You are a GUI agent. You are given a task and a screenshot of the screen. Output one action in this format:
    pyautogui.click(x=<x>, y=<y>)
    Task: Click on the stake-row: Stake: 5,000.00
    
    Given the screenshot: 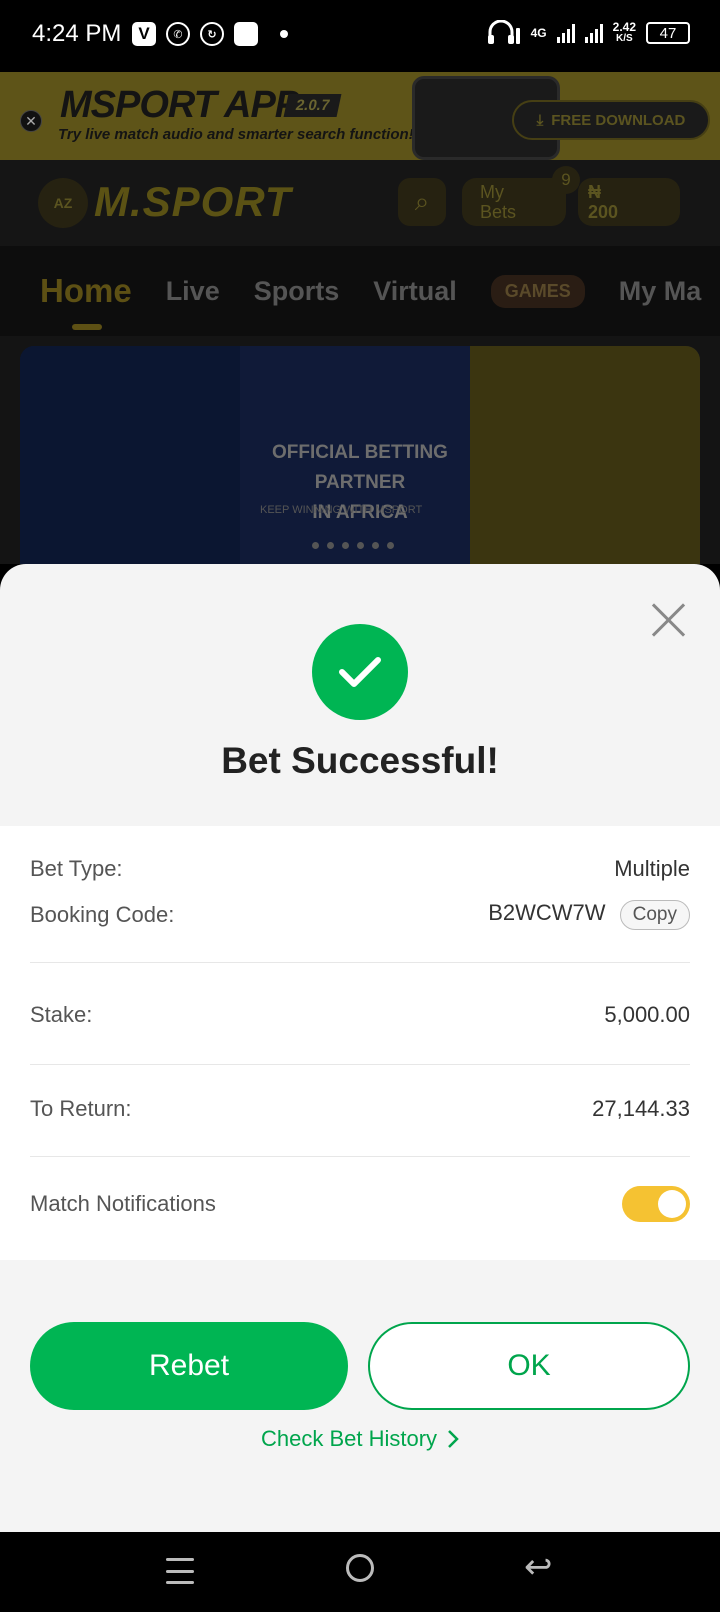 What is the action you would take?
    pyautogui.click(x=360, y=1015)
    